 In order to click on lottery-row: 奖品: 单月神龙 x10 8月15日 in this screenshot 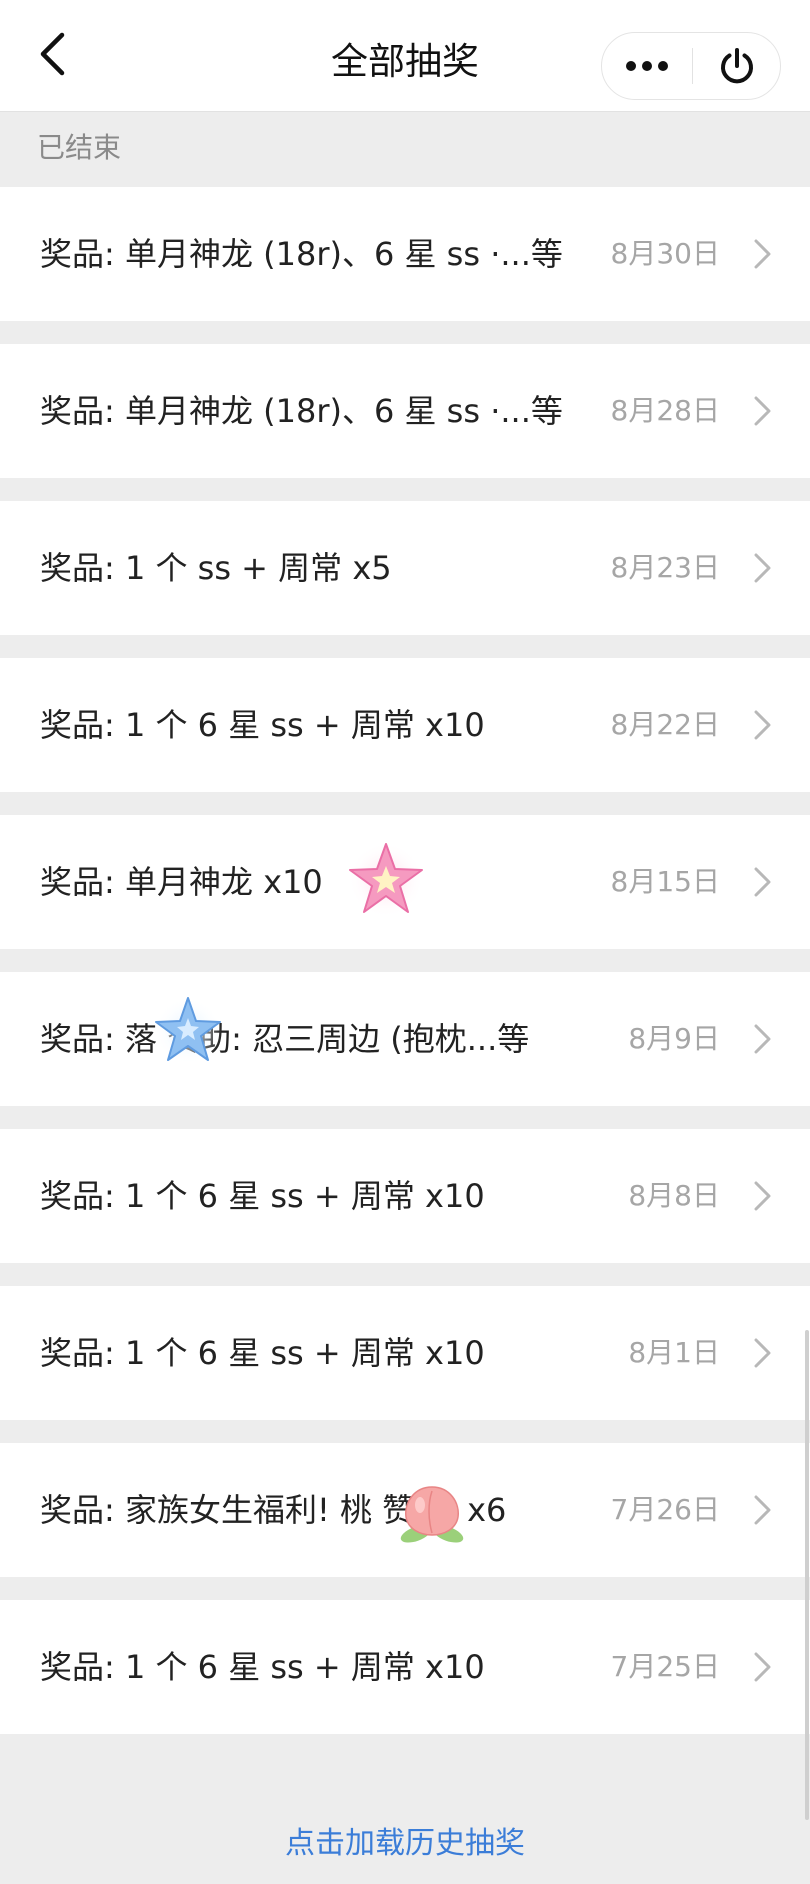, I will do `click(405, 882)`.